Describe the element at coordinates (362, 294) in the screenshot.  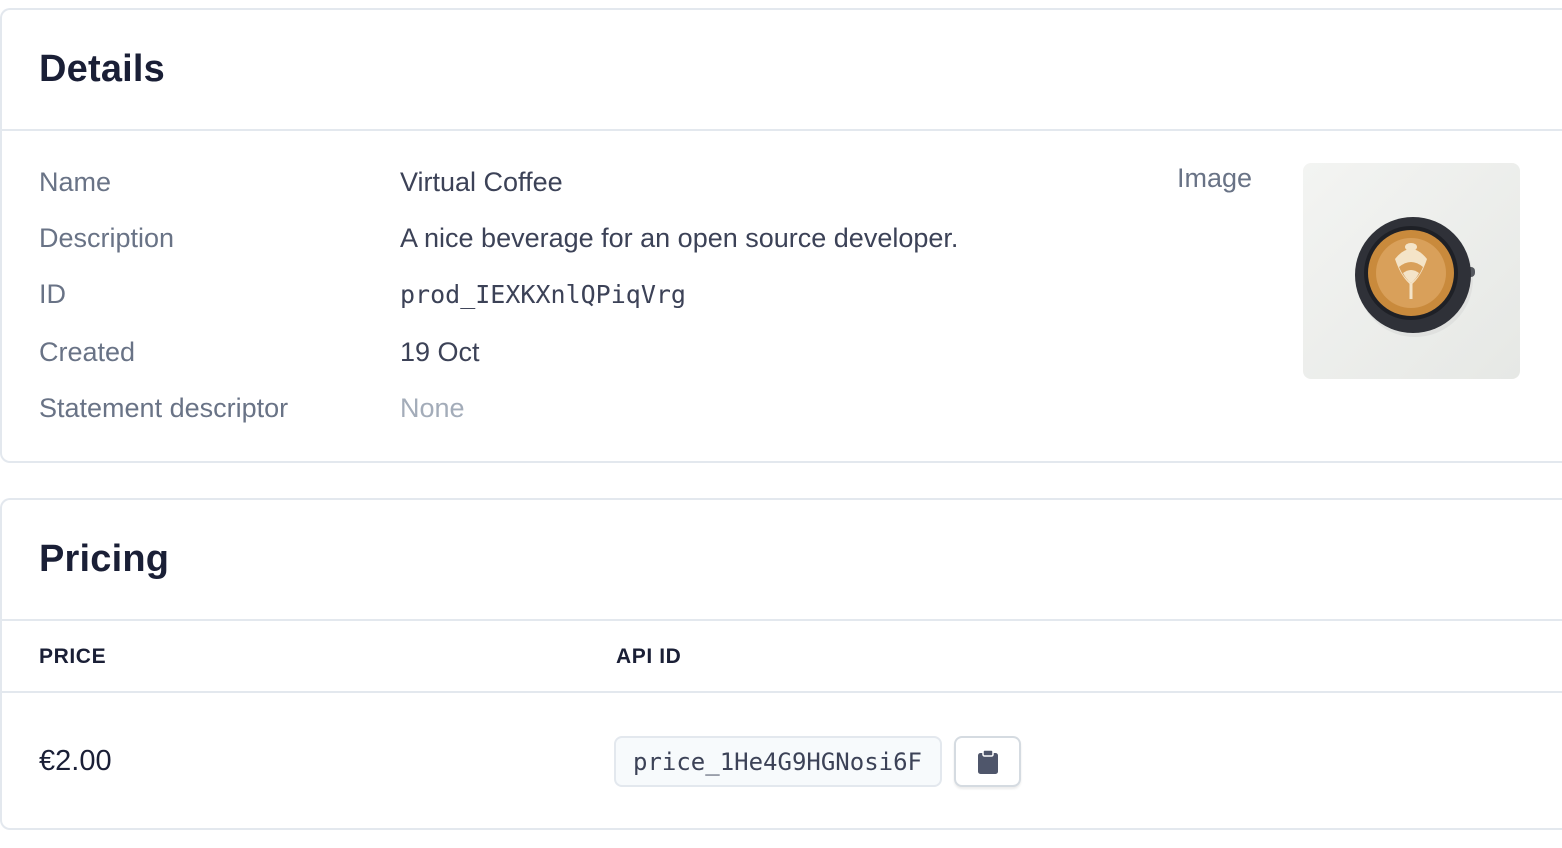
I see `detail-row-id: ID prod_IEXKXnlQPiqVrg` at that location.